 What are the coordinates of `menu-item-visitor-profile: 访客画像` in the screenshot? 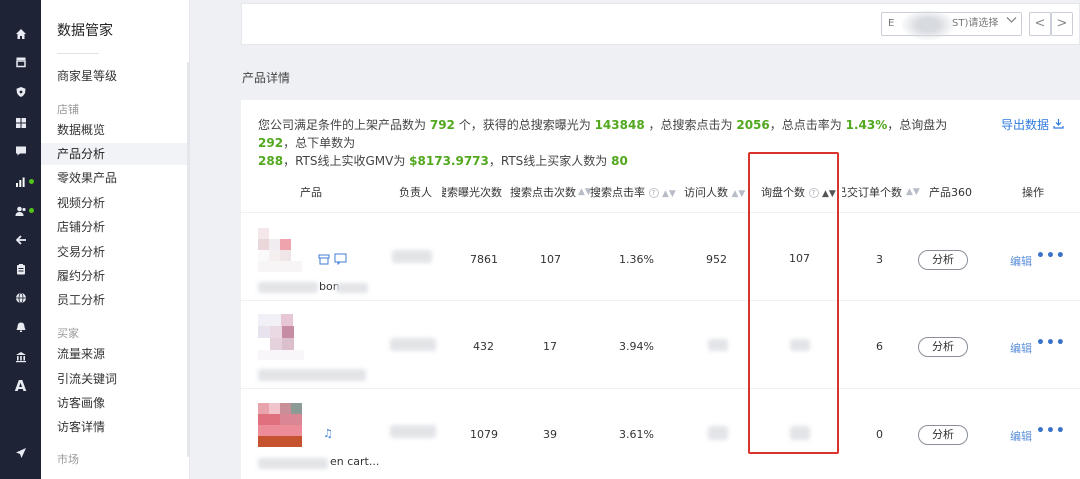 It's located at (114, 403).